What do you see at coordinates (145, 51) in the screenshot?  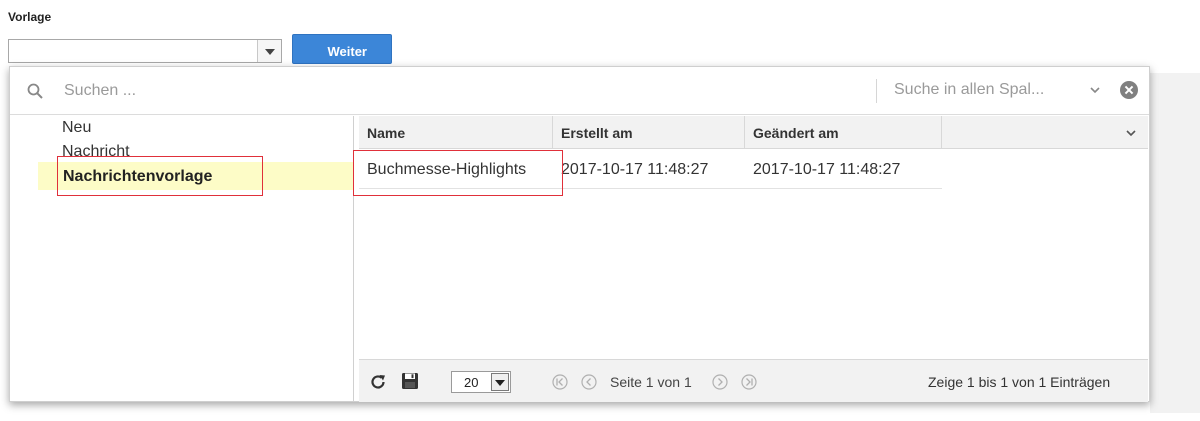 I see `template-select` at bounding box center [145, 51].